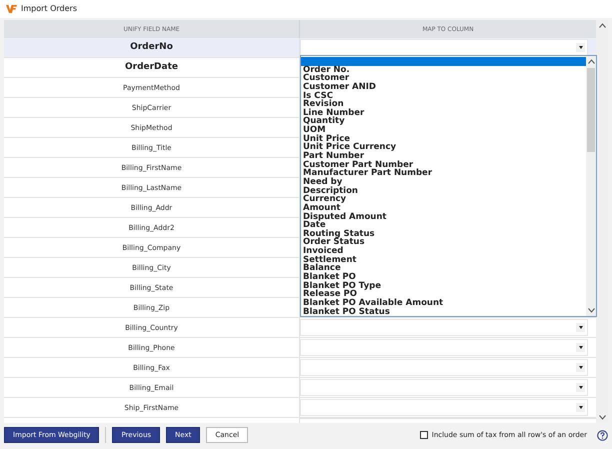 This screenshot has width=612, height=449. Describe the element at coordinates (11, 9) in the screenshot. I see `app-logo-icon` at that location.